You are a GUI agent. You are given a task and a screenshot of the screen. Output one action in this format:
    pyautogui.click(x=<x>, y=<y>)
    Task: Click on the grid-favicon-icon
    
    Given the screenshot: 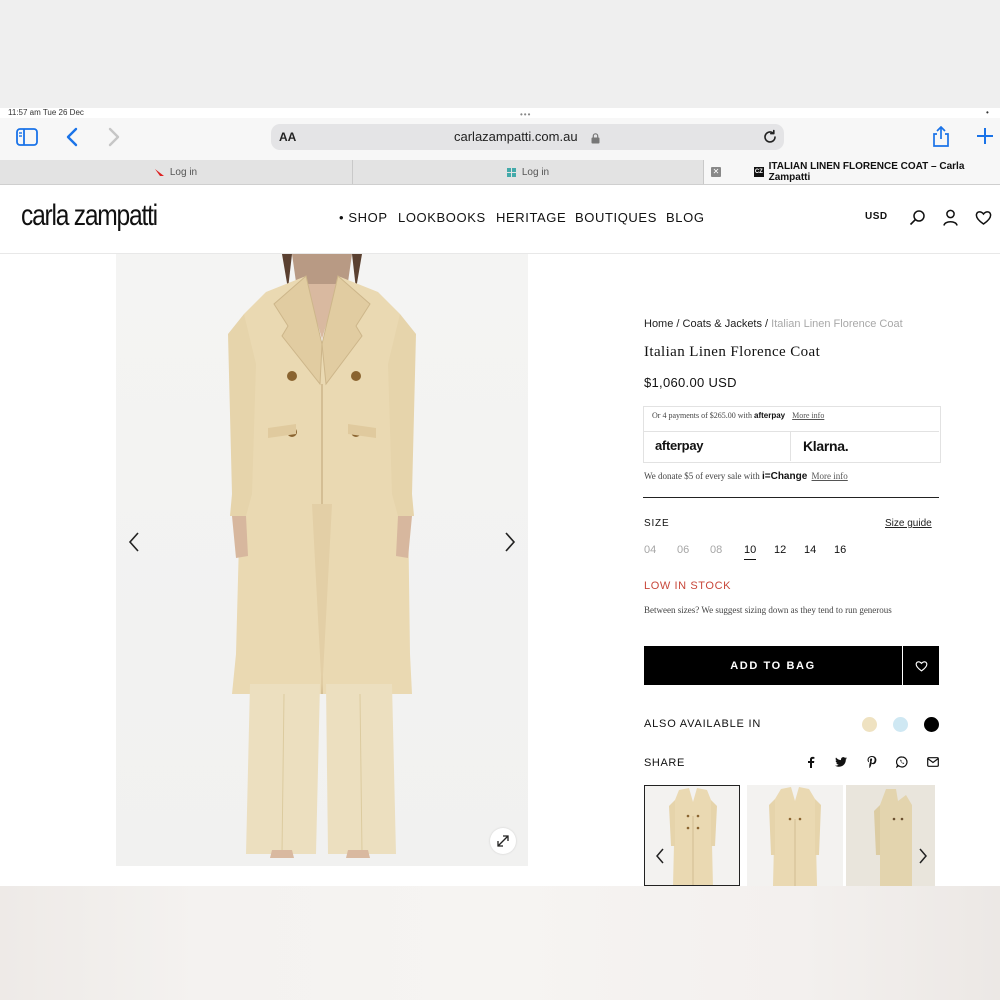 What is the action you would take?
    pyautogui.click(x=511, y=172)
    